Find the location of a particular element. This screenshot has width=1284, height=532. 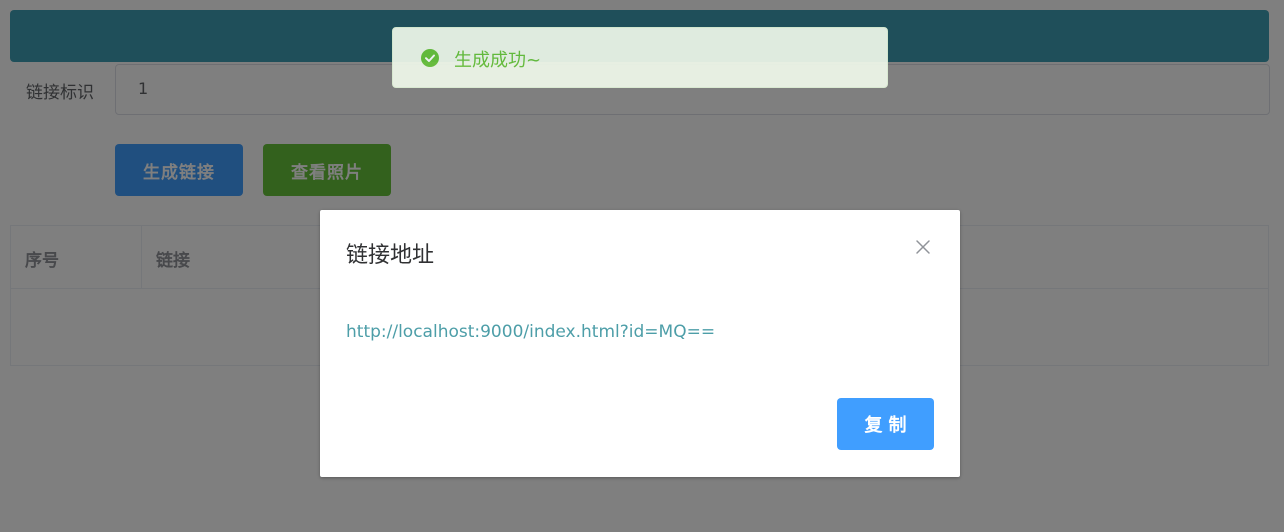

success-check-icon is located at coordinates (430, 58).